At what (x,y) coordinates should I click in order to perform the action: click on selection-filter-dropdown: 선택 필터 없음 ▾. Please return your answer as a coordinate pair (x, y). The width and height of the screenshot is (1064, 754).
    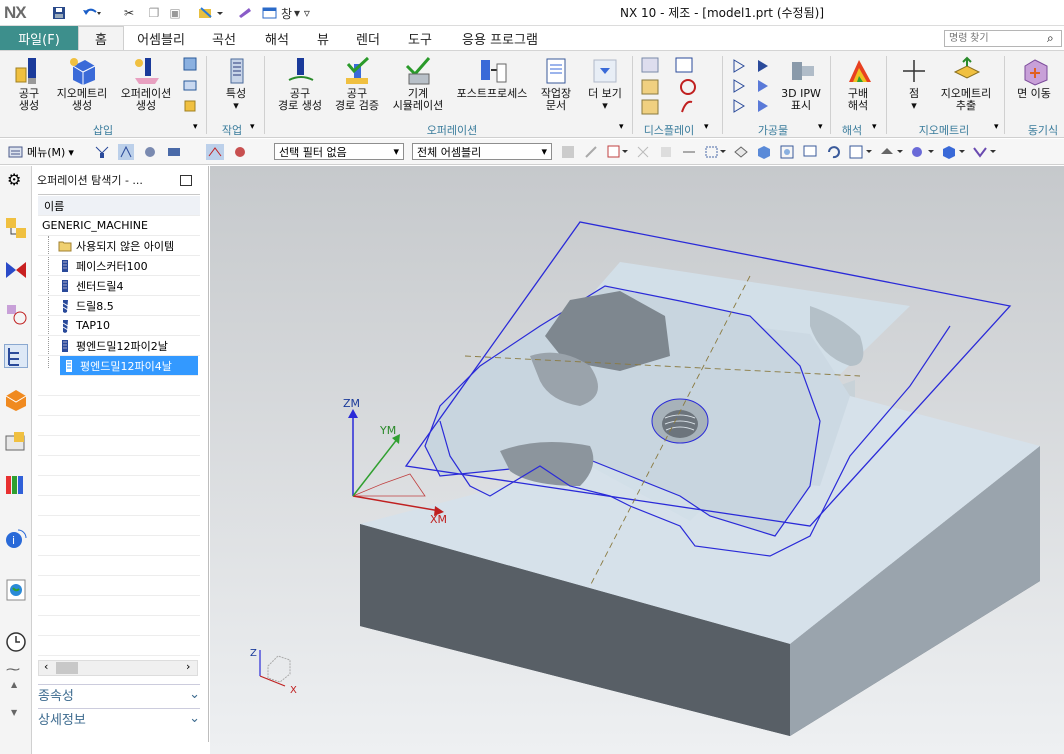
    Looking at the image, I should click on (339, 151).